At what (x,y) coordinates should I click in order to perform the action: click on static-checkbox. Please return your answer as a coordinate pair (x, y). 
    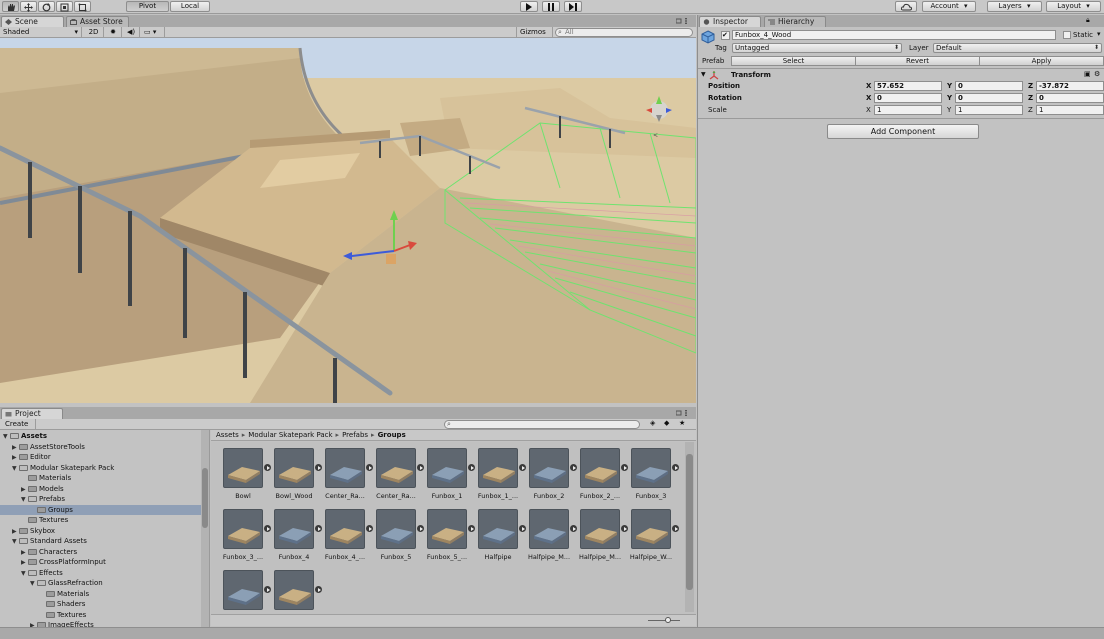
    Looking at the image, I should click on (1067, 35).